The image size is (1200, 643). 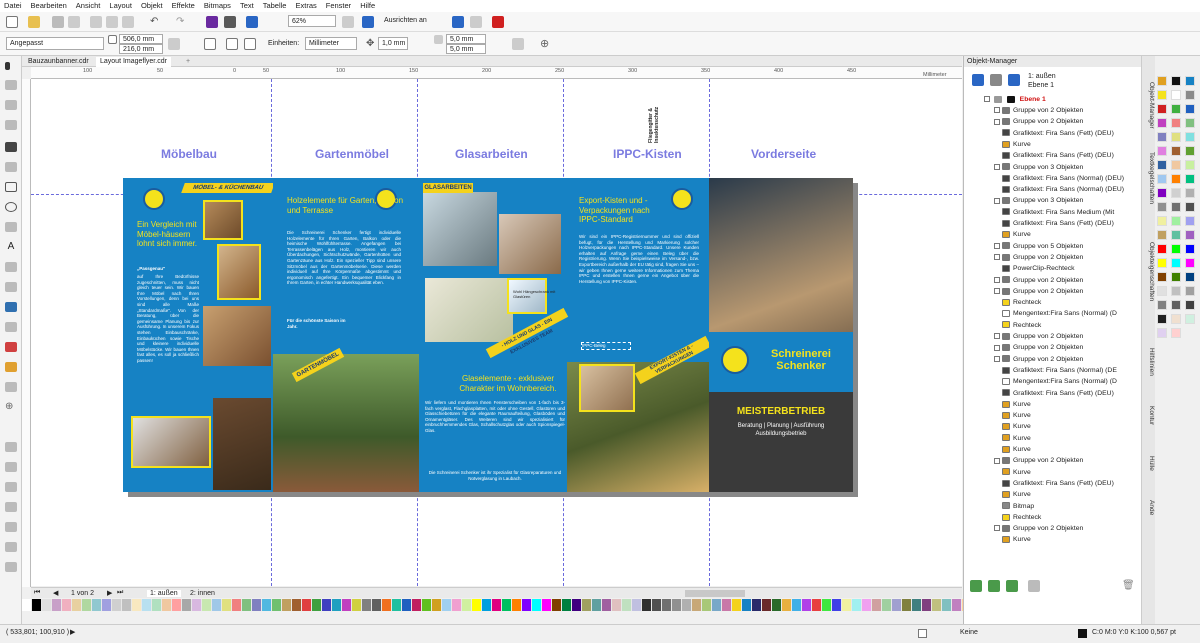 I want to click on all-pages-icon, so click(x=232, y=44).